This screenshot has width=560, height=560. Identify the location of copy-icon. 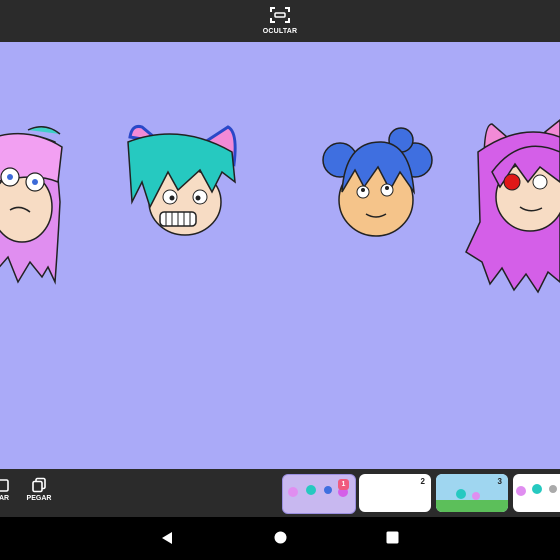
(4, 485).